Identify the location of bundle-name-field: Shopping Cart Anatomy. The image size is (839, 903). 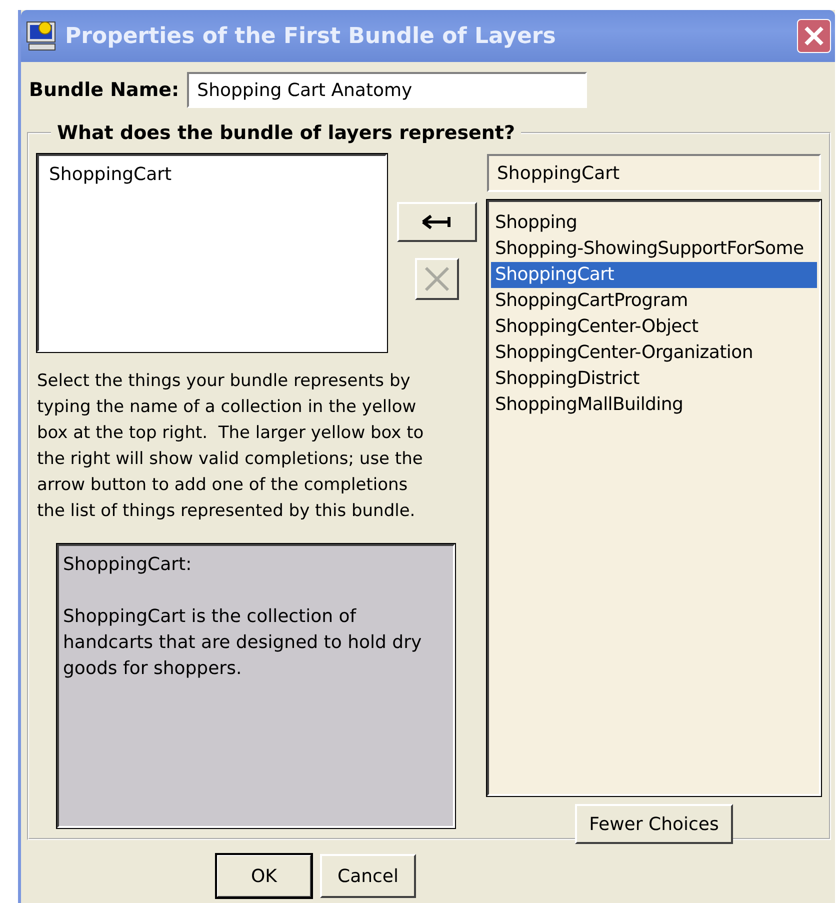
(387, 90).